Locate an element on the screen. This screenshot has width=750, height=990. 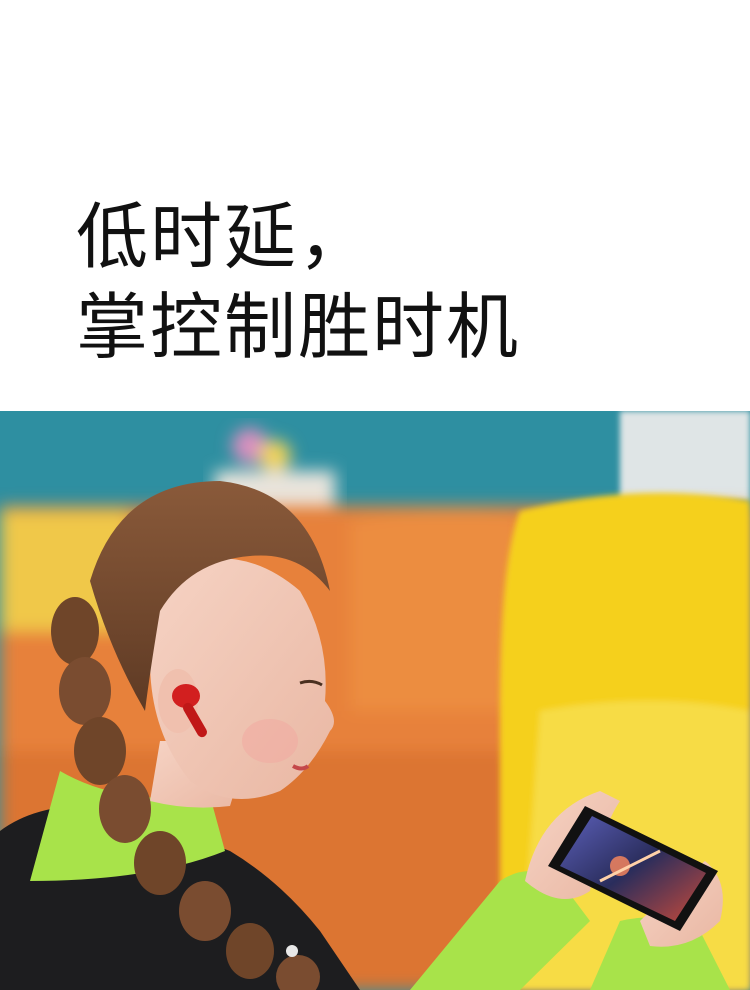
headline: 低时延， 掌控制胜时机 is located at coordinates (298, 282).